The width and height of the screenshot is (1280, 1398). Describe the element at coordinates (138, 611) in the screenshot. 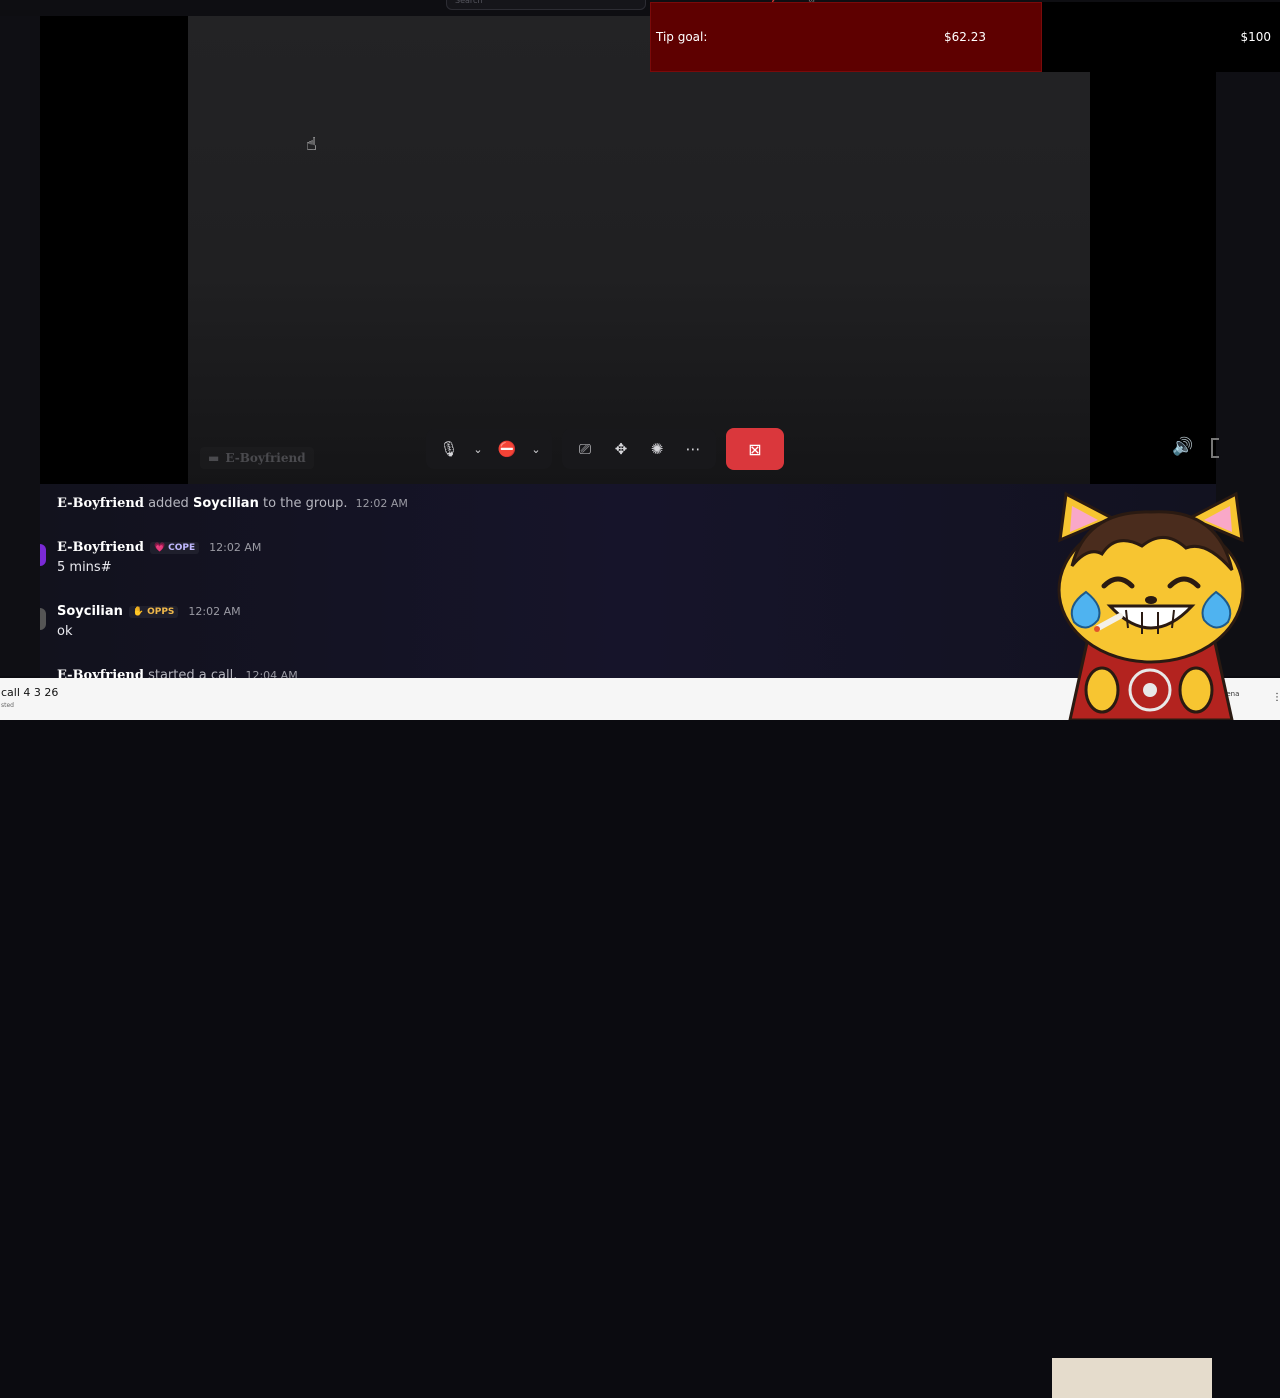

I see `hand-icon: ✋` at that location.